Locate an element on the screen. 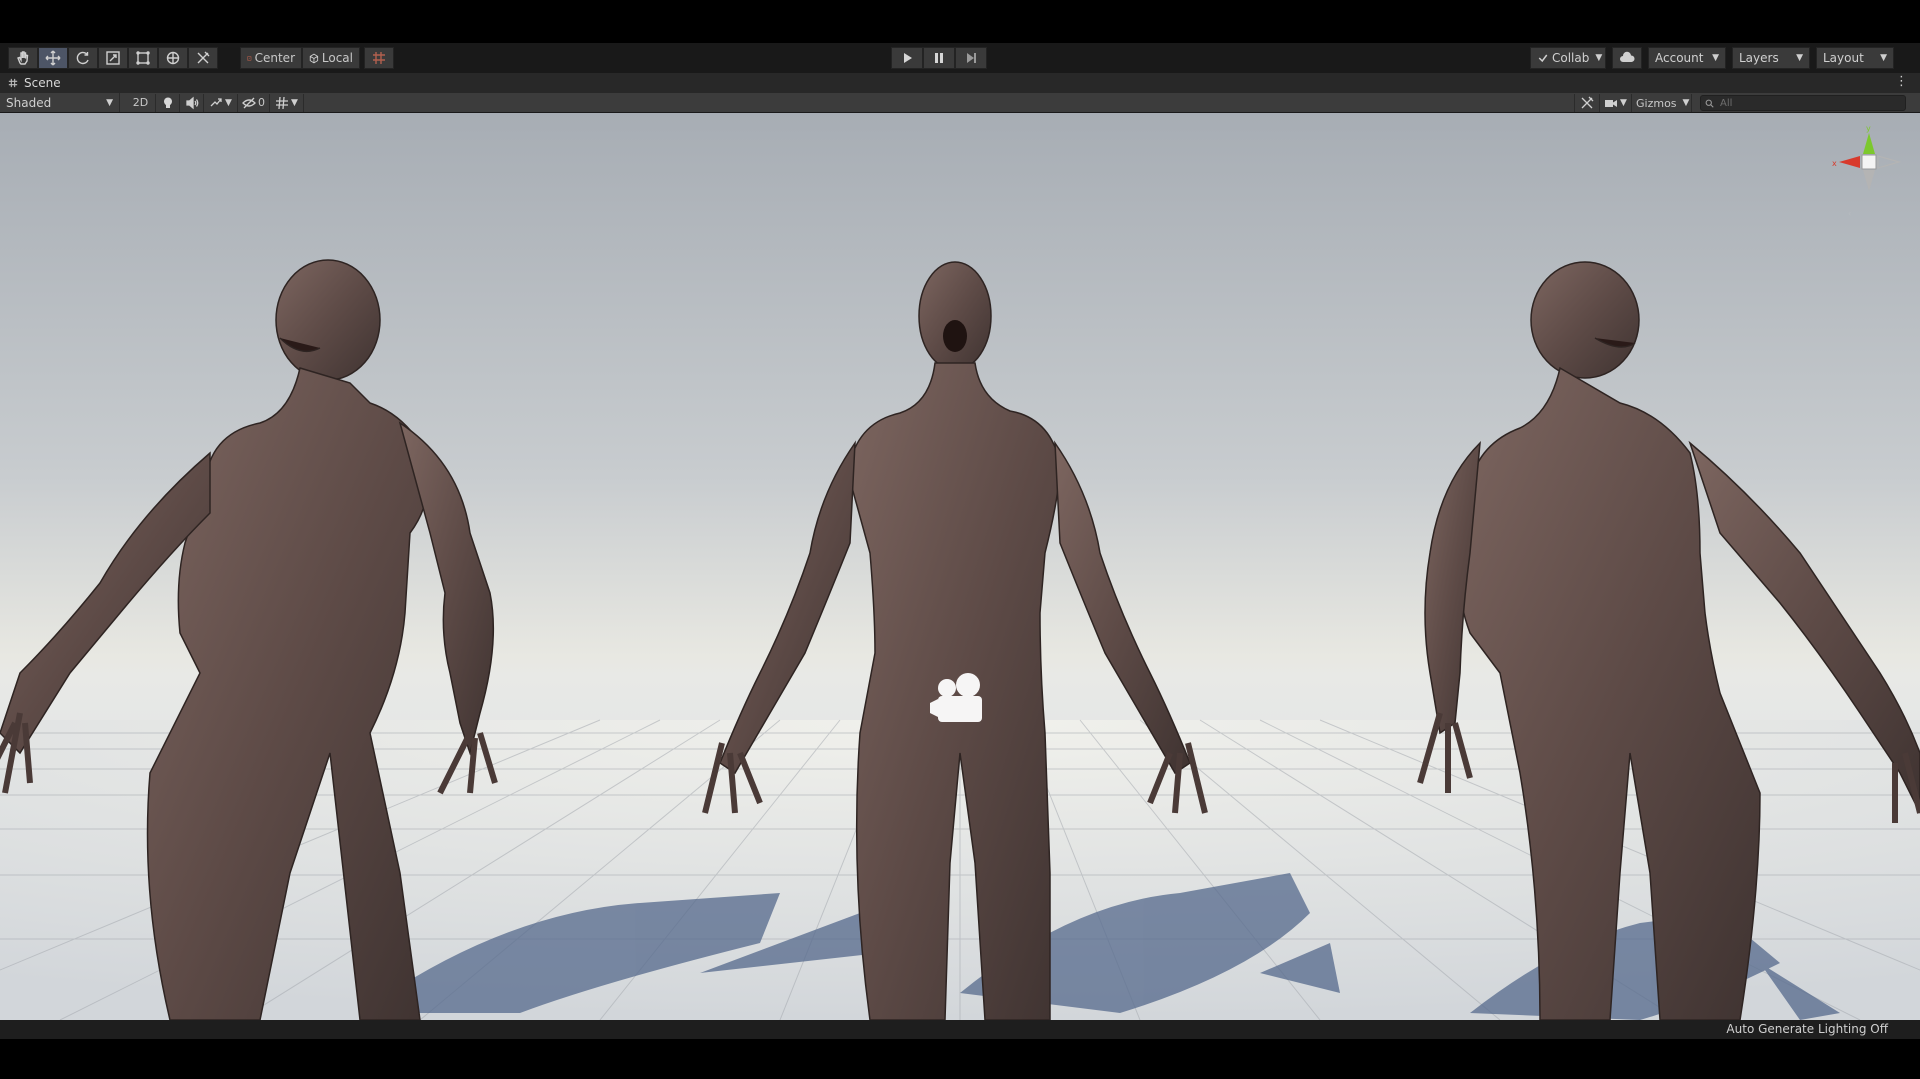 This screenshot has height=1079, width=1920. pivot-mode-label: Center is located at coordinates (274, 58).